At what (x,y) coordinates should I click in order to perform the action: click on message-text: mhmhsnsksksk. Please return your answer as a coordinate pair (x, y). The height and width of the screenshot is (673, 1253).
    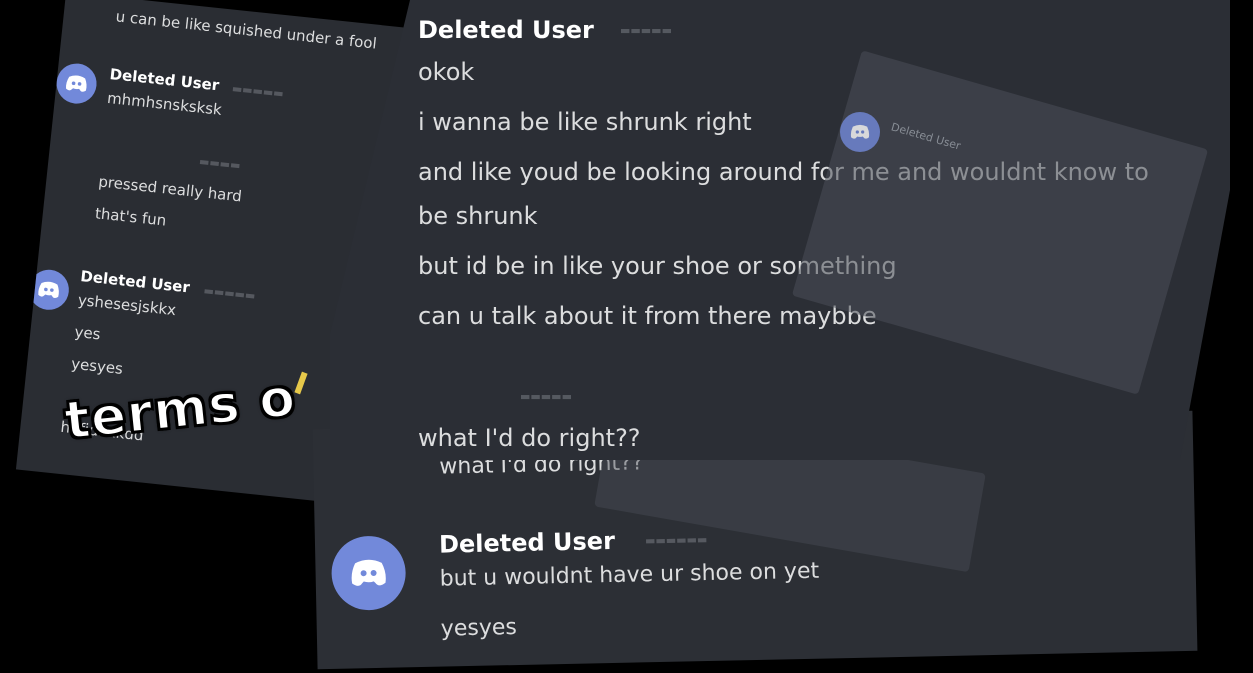
    Looking at the image, I should click on (164, 103).